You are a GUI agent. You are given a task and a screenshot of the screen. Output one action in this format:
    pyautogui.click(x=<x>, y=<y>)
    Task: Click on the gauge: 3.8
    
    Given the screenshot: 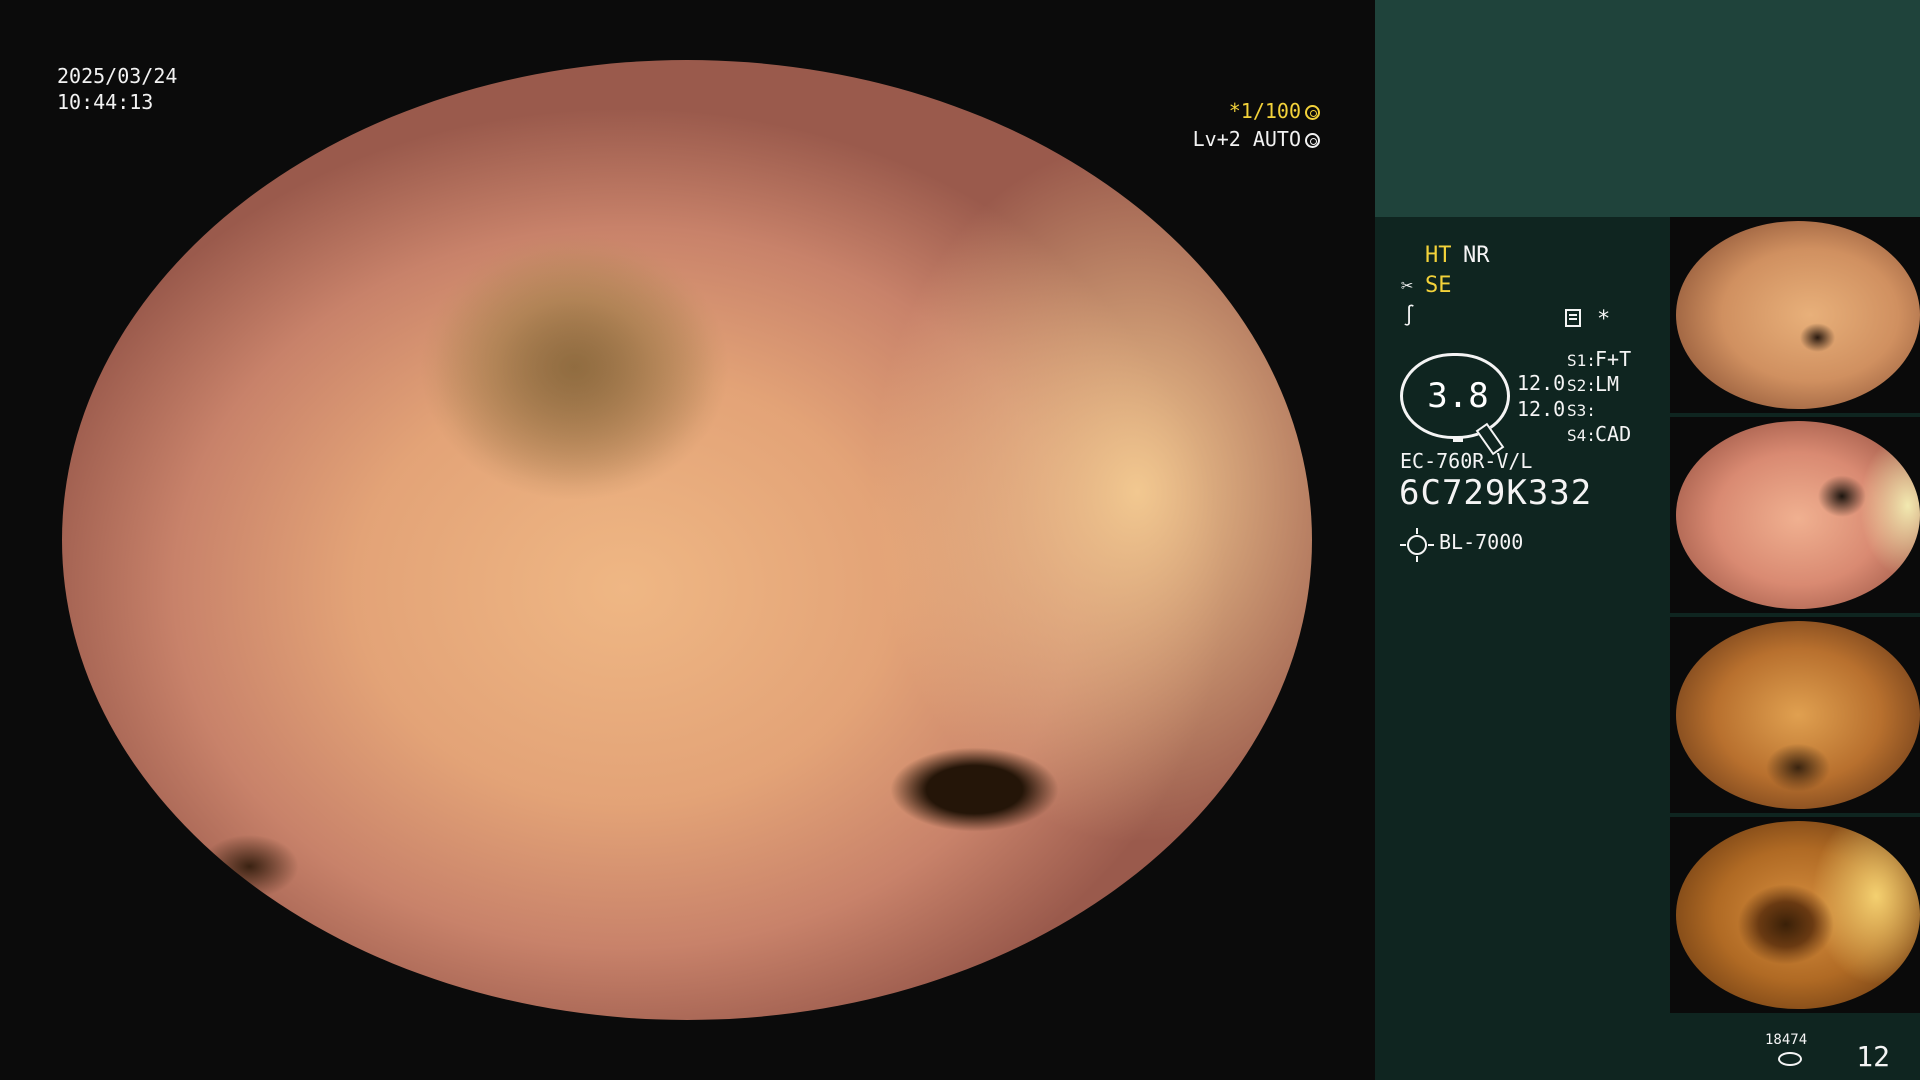 What is the action you would take?
    pyautogui.click(x=1455, y=404)
    